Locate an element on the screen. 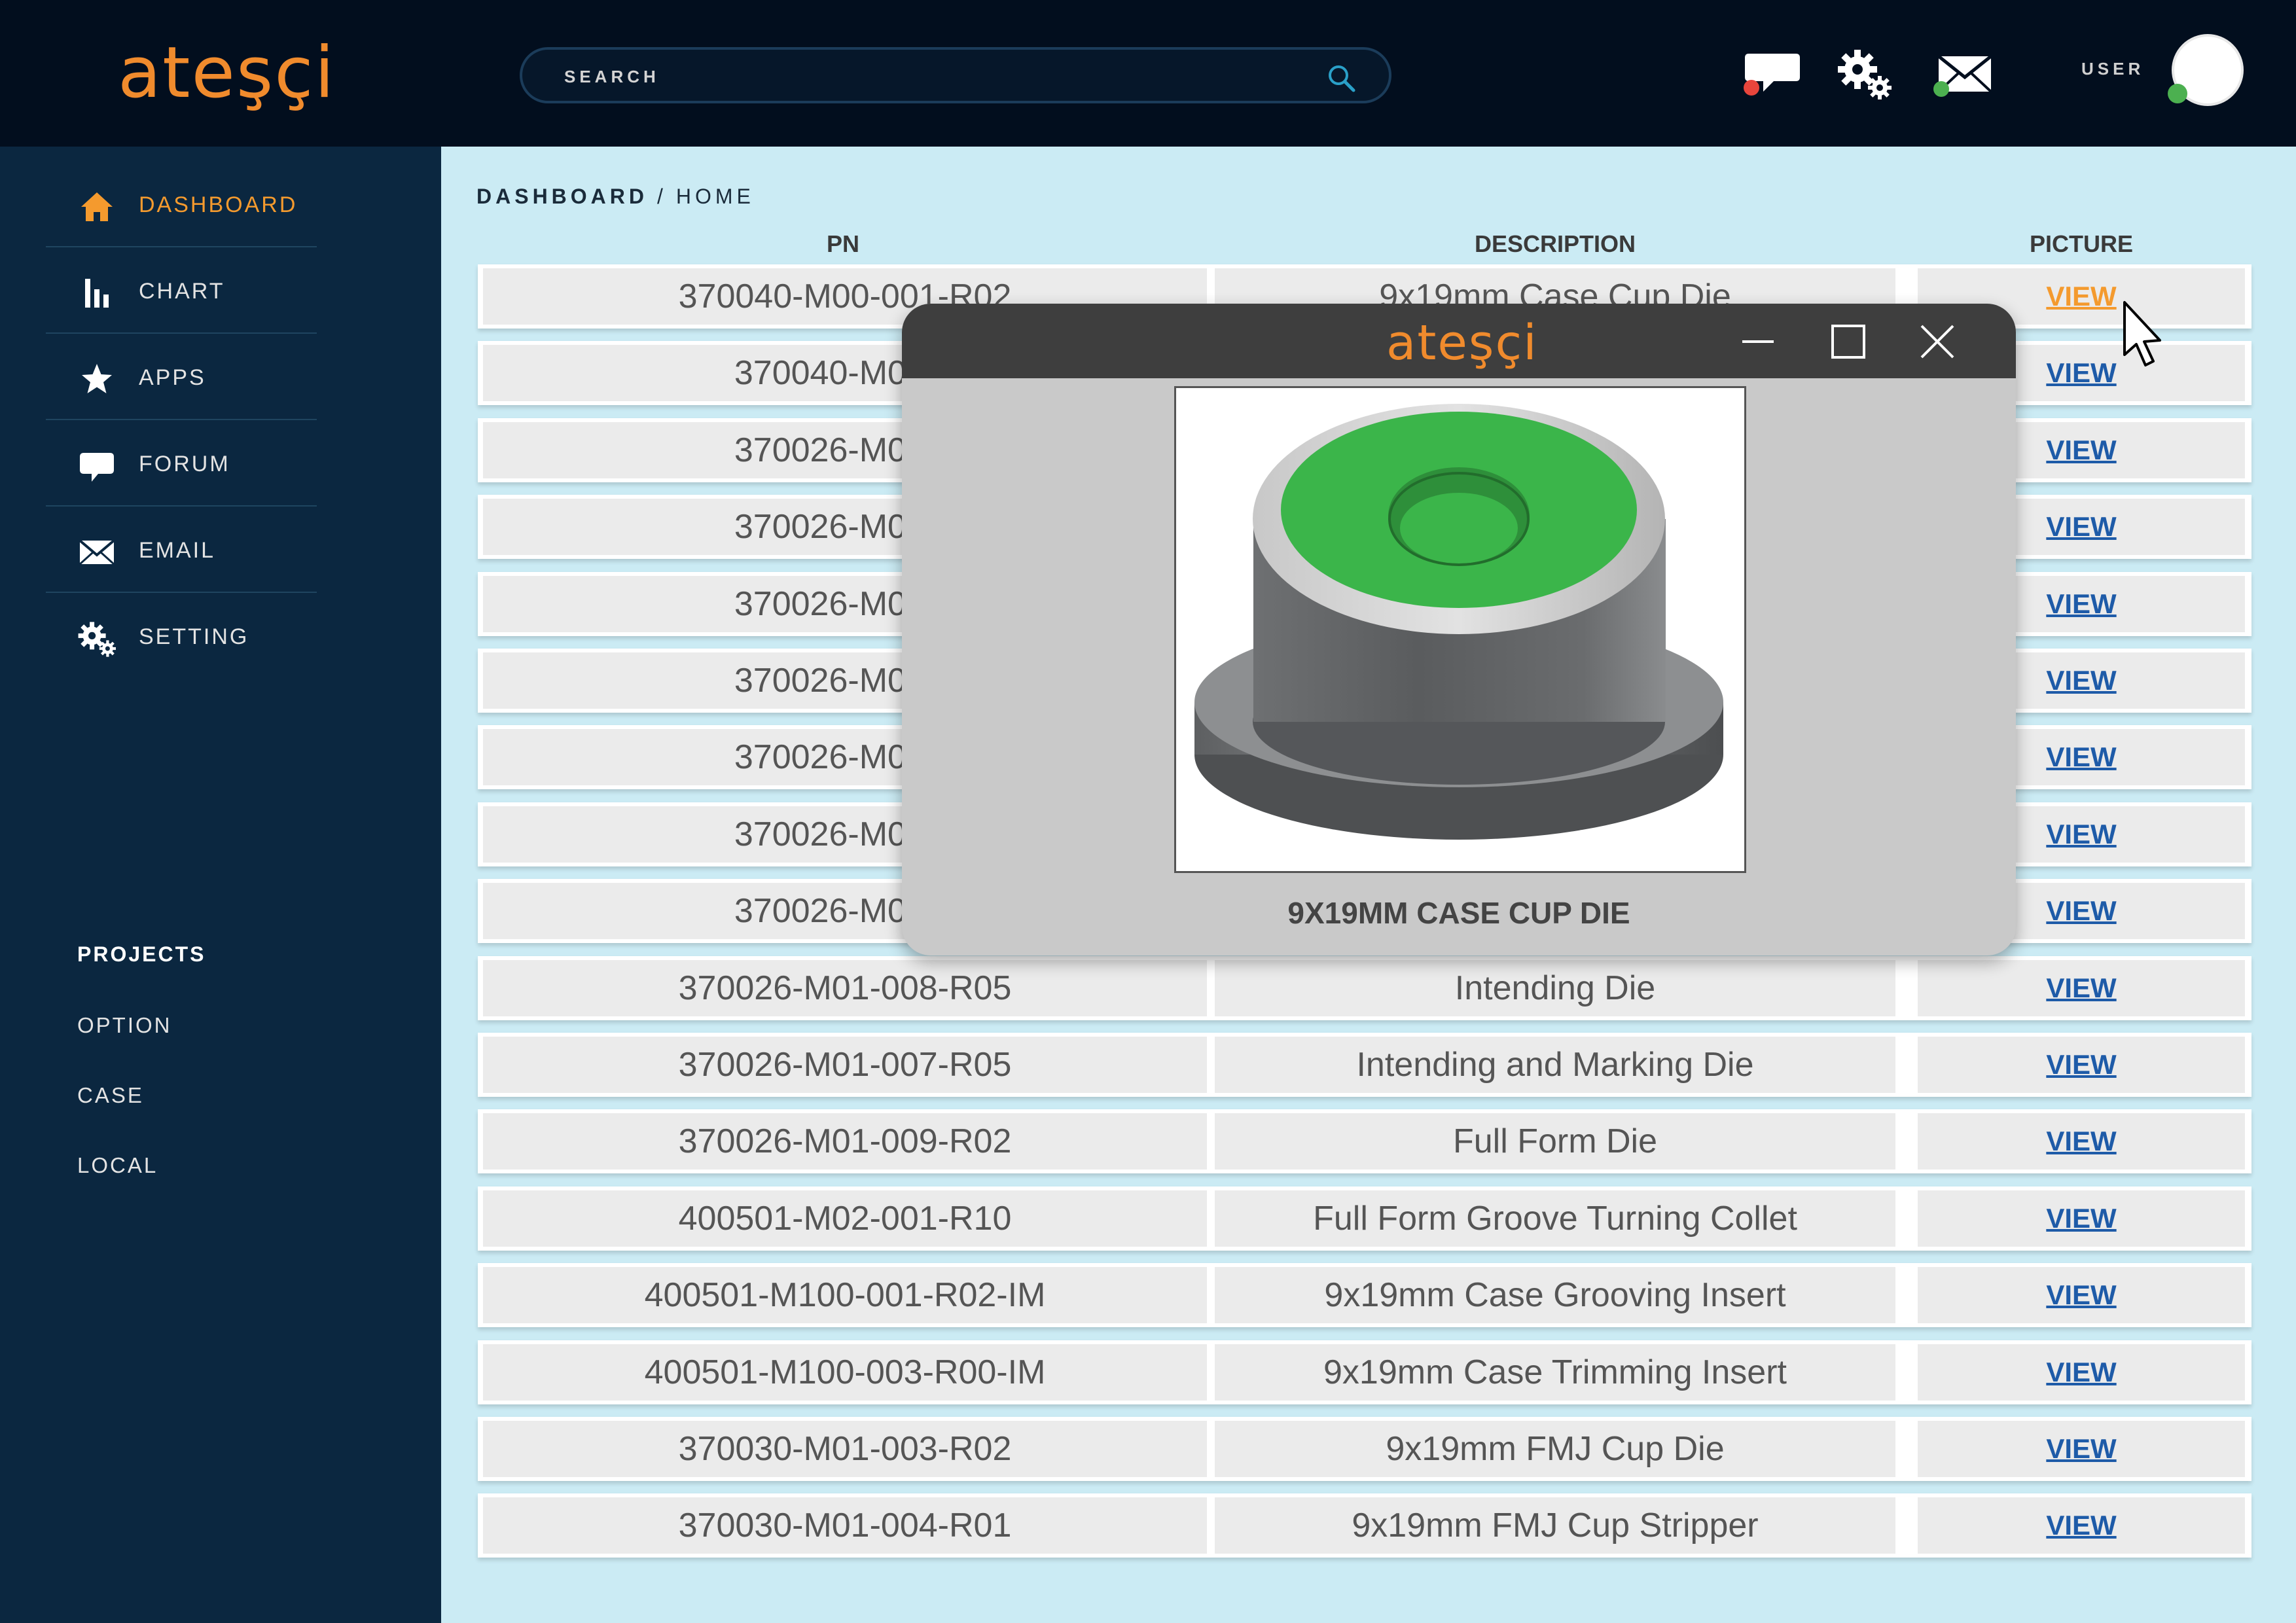 Image resolution: width=2296 pixels, height=1623 pixels. description-cell: 9x19mm FMJ Cup Die is located at coordinates (1555, 1449).